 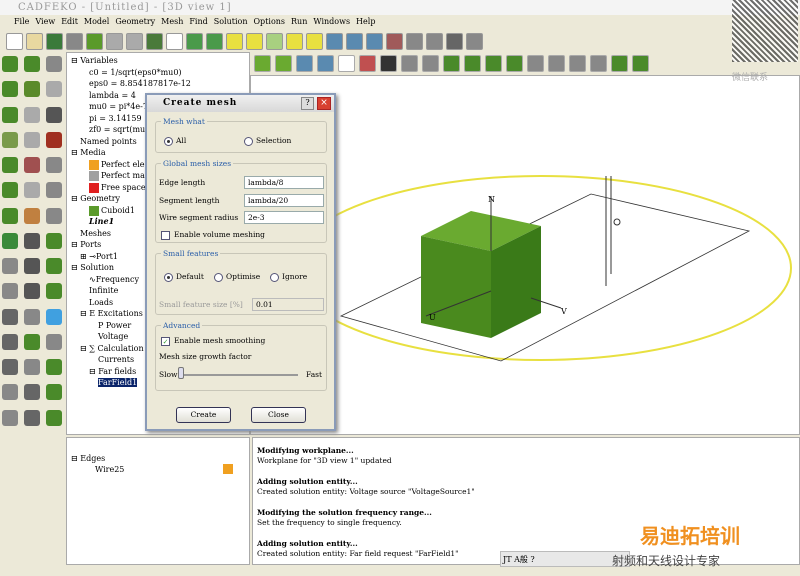 I want to click on menu-run: Run, so click(x=299, y=21).